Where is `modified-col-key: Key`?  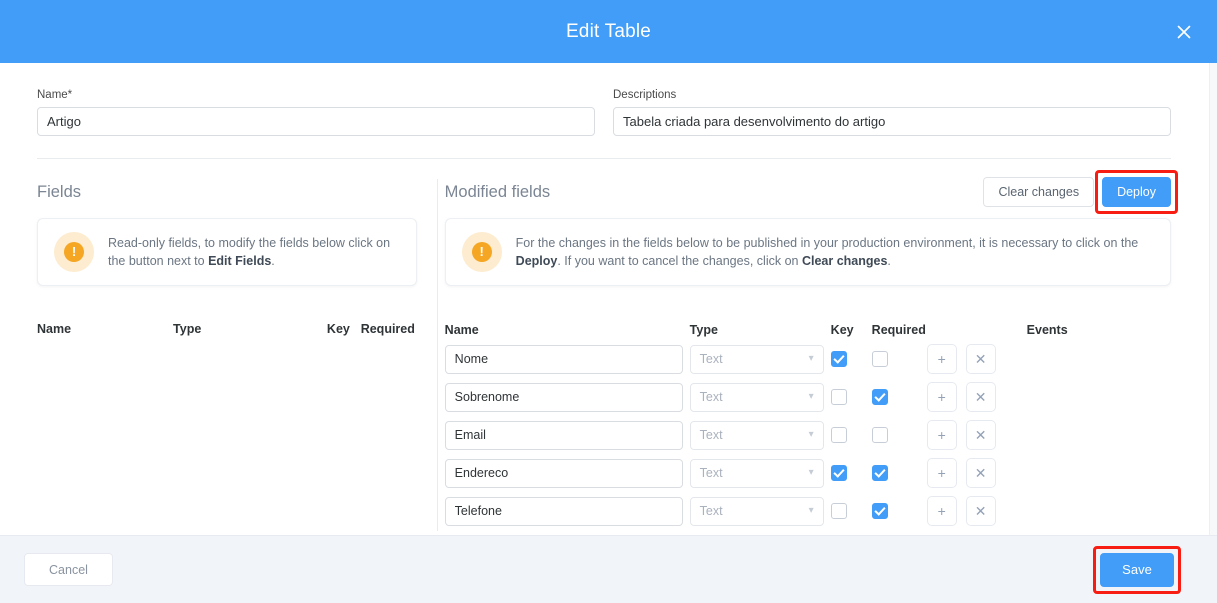
modified-col-key: Key is located at coordinates (842, 330).